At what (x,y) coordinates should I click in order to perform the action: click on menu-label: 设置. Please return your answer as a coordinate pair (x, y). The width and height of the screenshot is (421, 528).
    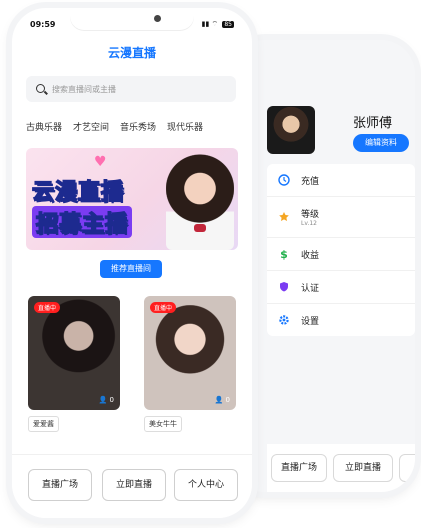
    Looking at the image, I should click on (310, 321).